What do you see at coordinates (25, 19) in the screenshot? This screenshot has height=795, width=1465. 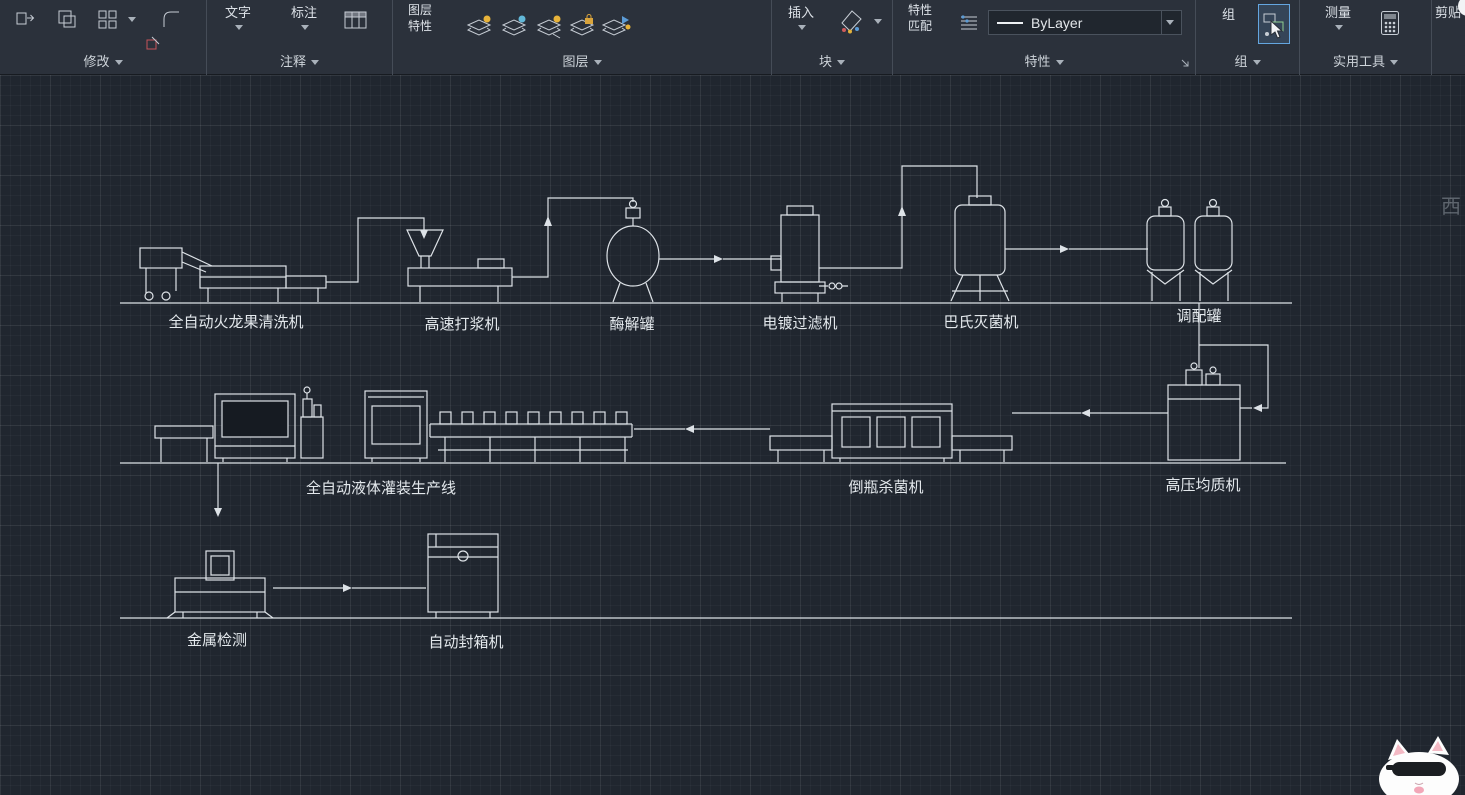 I see `stretch-button` at bounding box center [25, 19].